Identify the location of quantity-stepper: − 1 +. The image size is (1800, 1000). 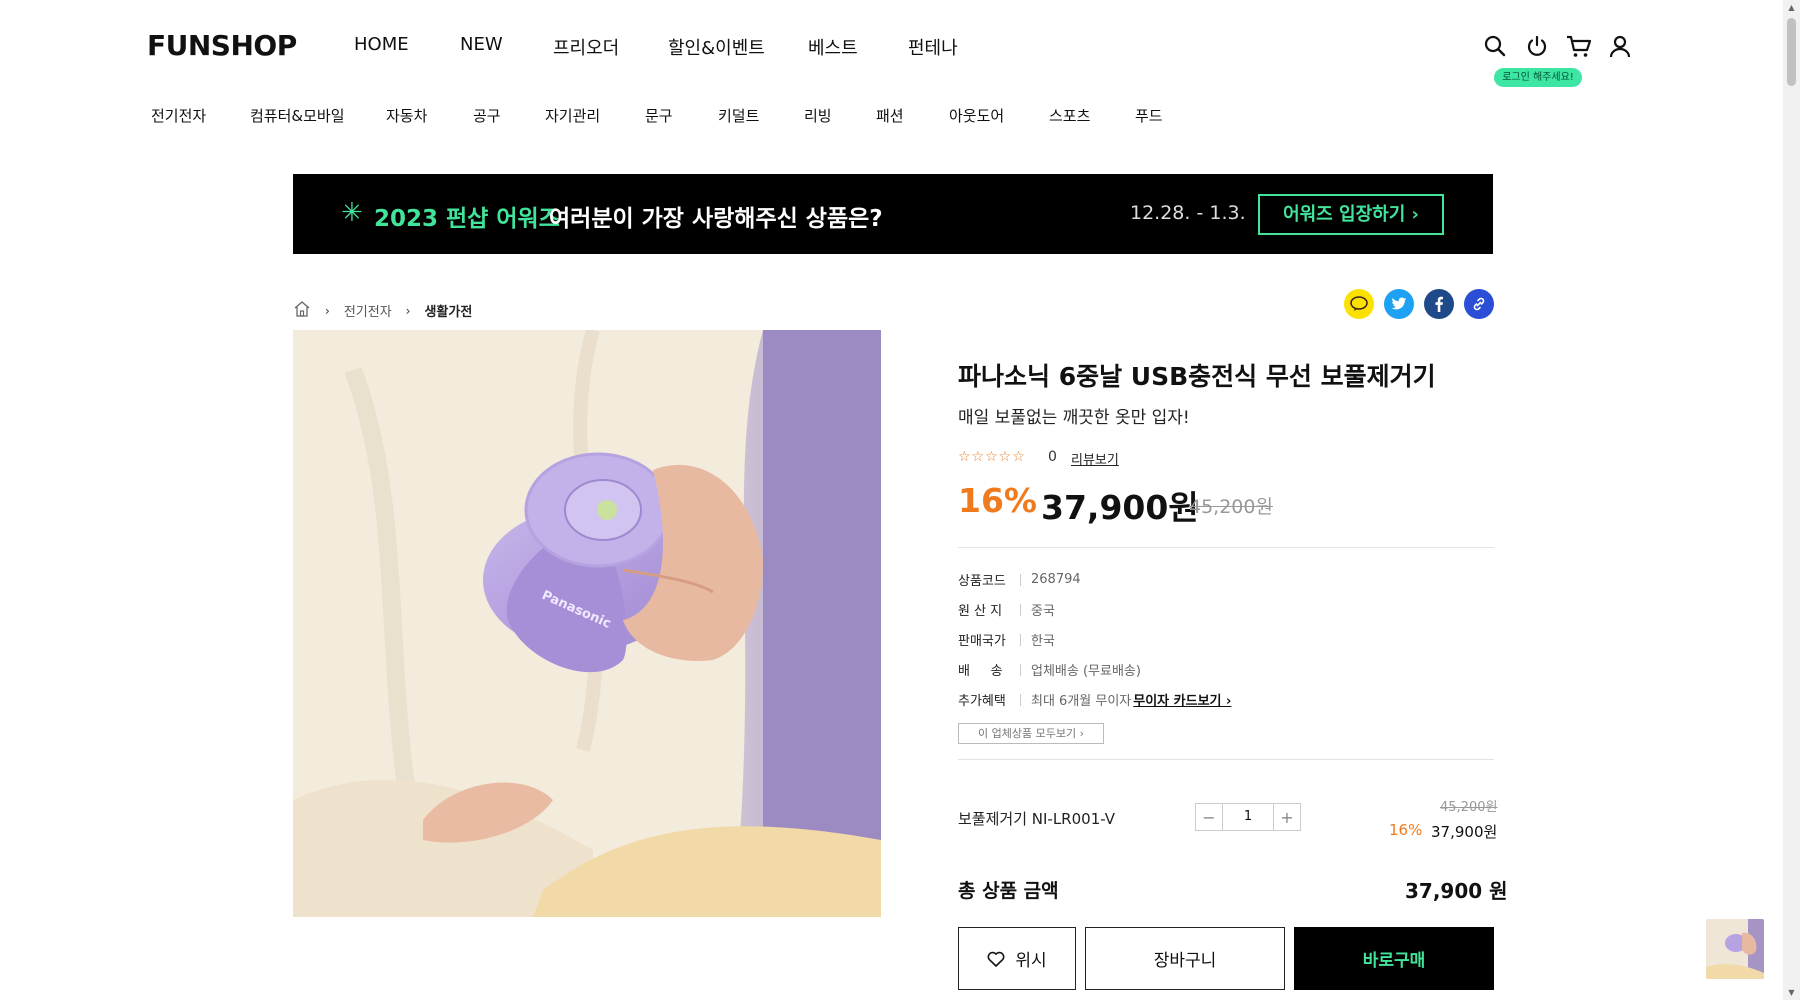
(1248, 817).